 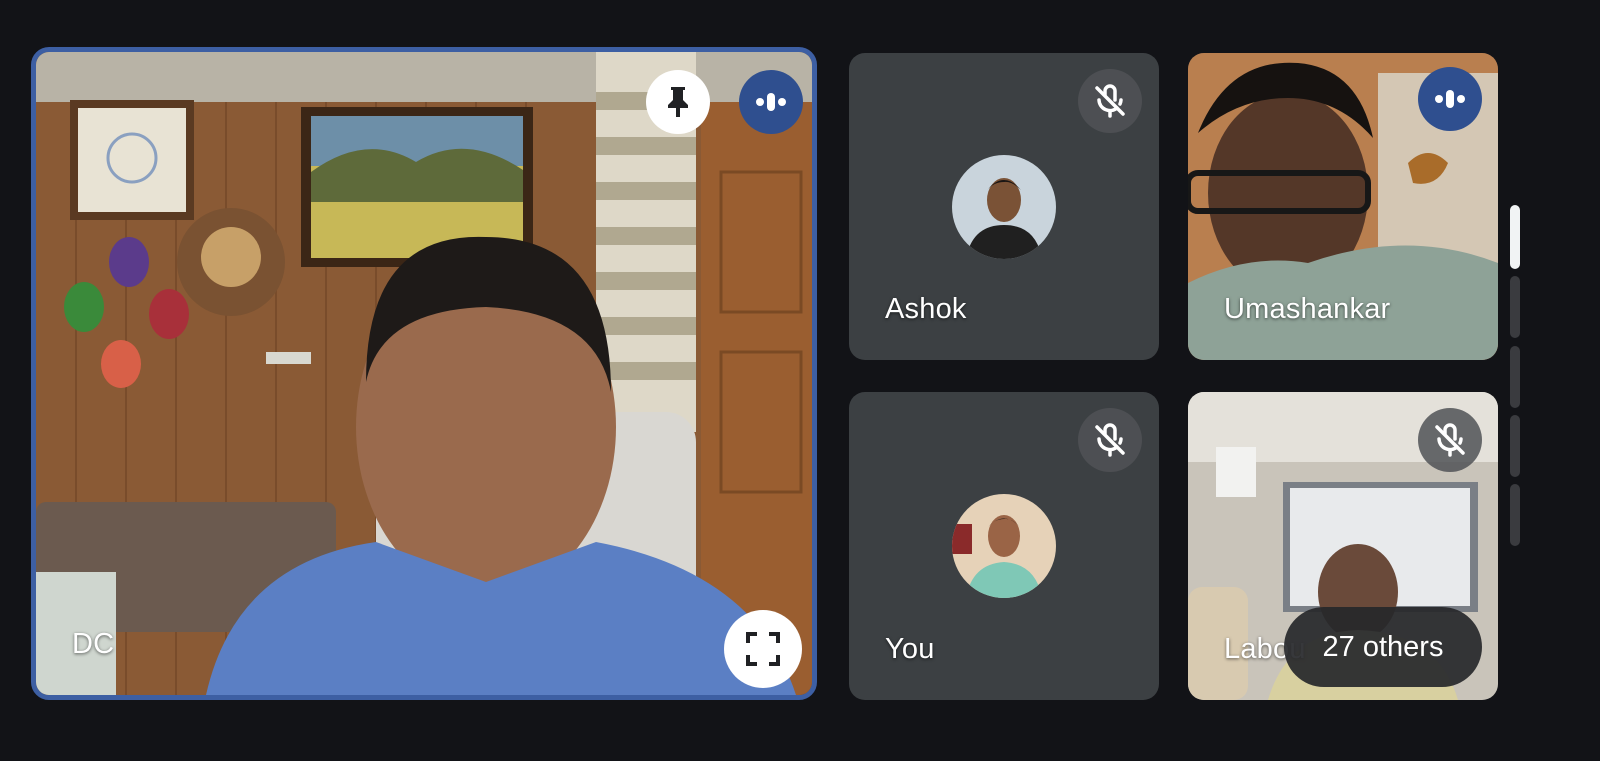 I want to click on fullscreen-button, so click(x=763, y=649).